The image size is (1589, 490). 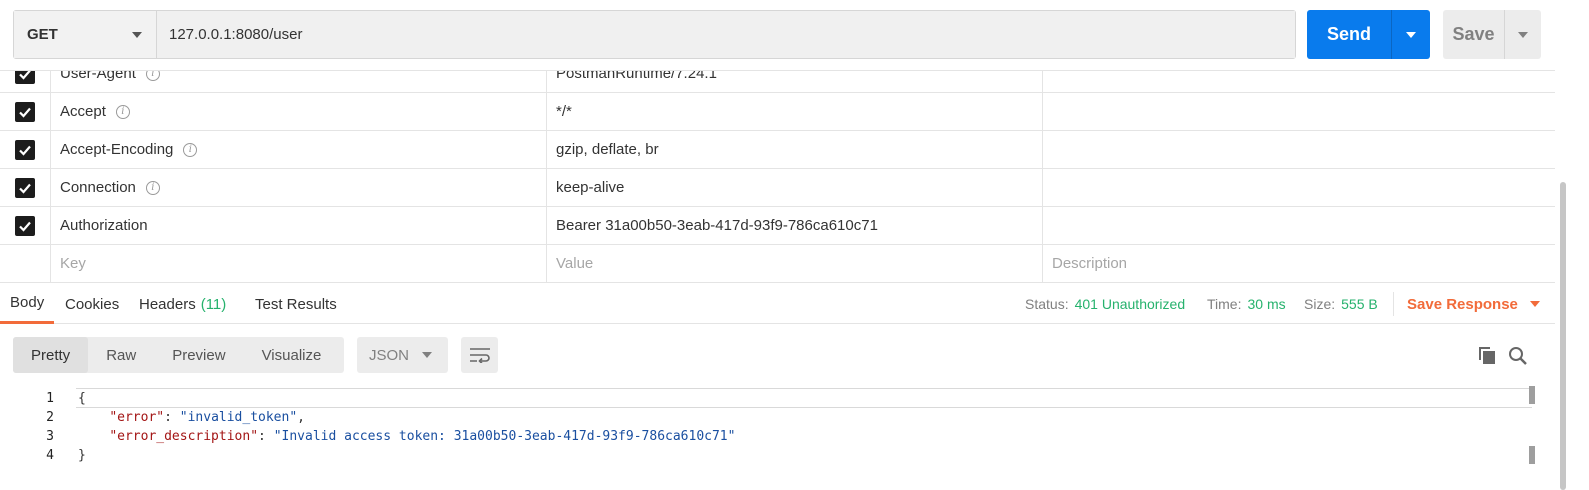 What do you see at coordinates (777, 398) in the screenshot?
I see `code-line: 1 {` at bounding box center [777, 398].